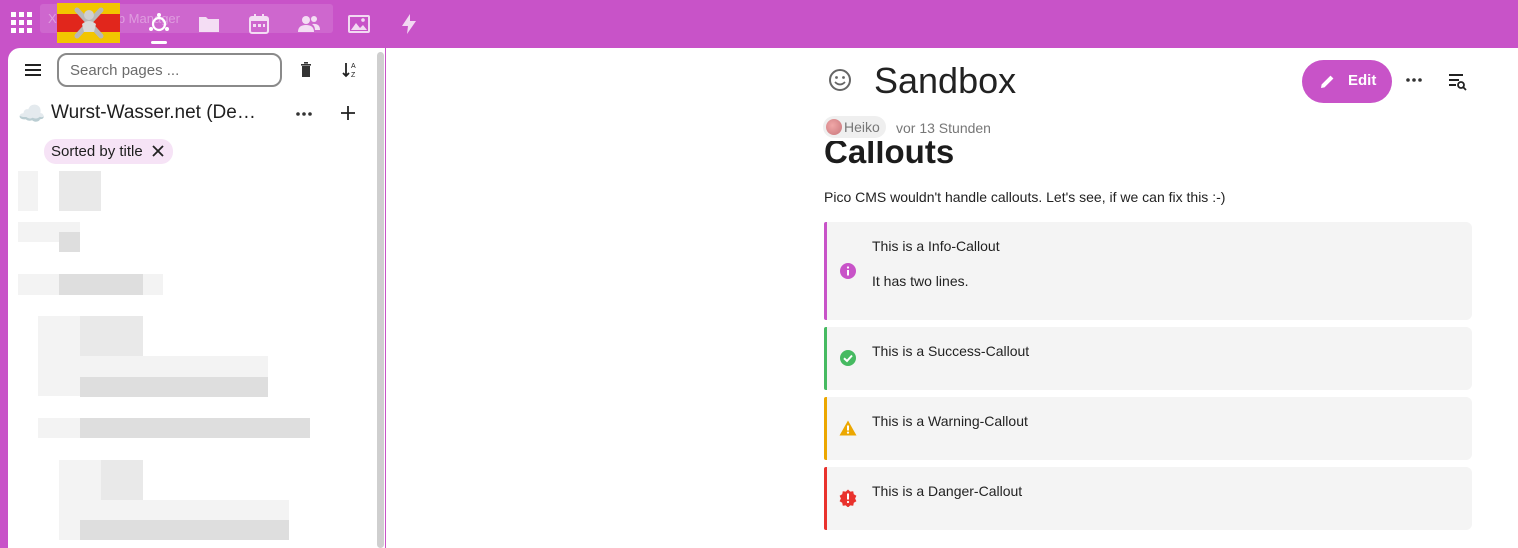  Describe the element at coordinates (1148, 271) in the screenshot. I see `info-callout: This is a Info-Callout It has two lines.` at that location.